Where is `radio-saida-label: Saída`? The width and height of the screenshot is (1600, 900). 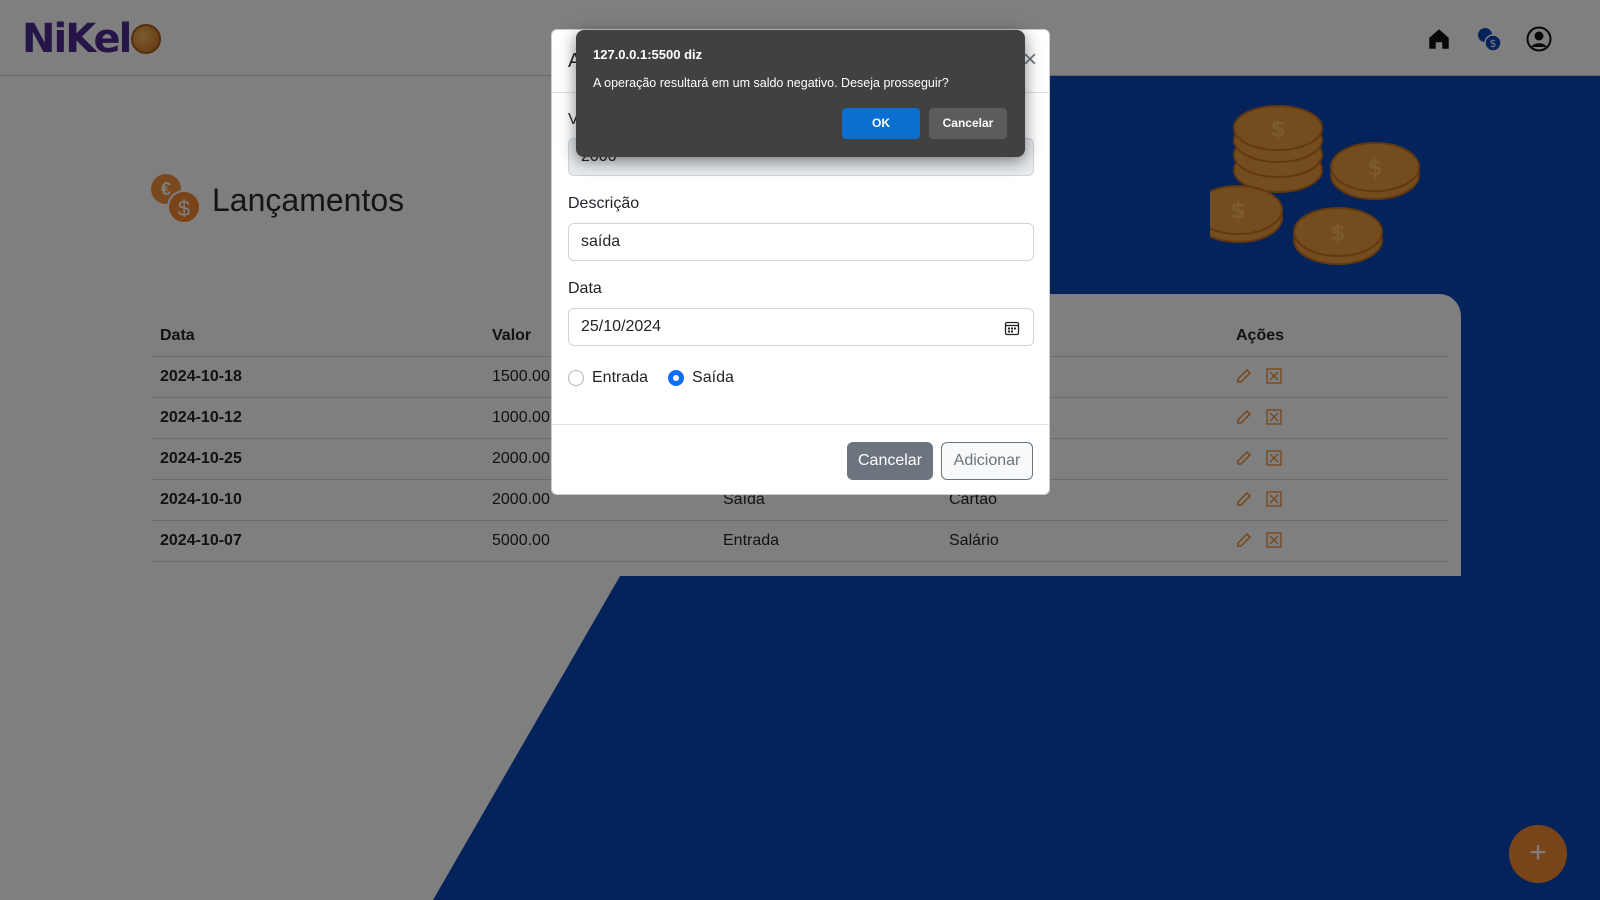
radio-saida-label: Saída is located at coordinates (713, 378).